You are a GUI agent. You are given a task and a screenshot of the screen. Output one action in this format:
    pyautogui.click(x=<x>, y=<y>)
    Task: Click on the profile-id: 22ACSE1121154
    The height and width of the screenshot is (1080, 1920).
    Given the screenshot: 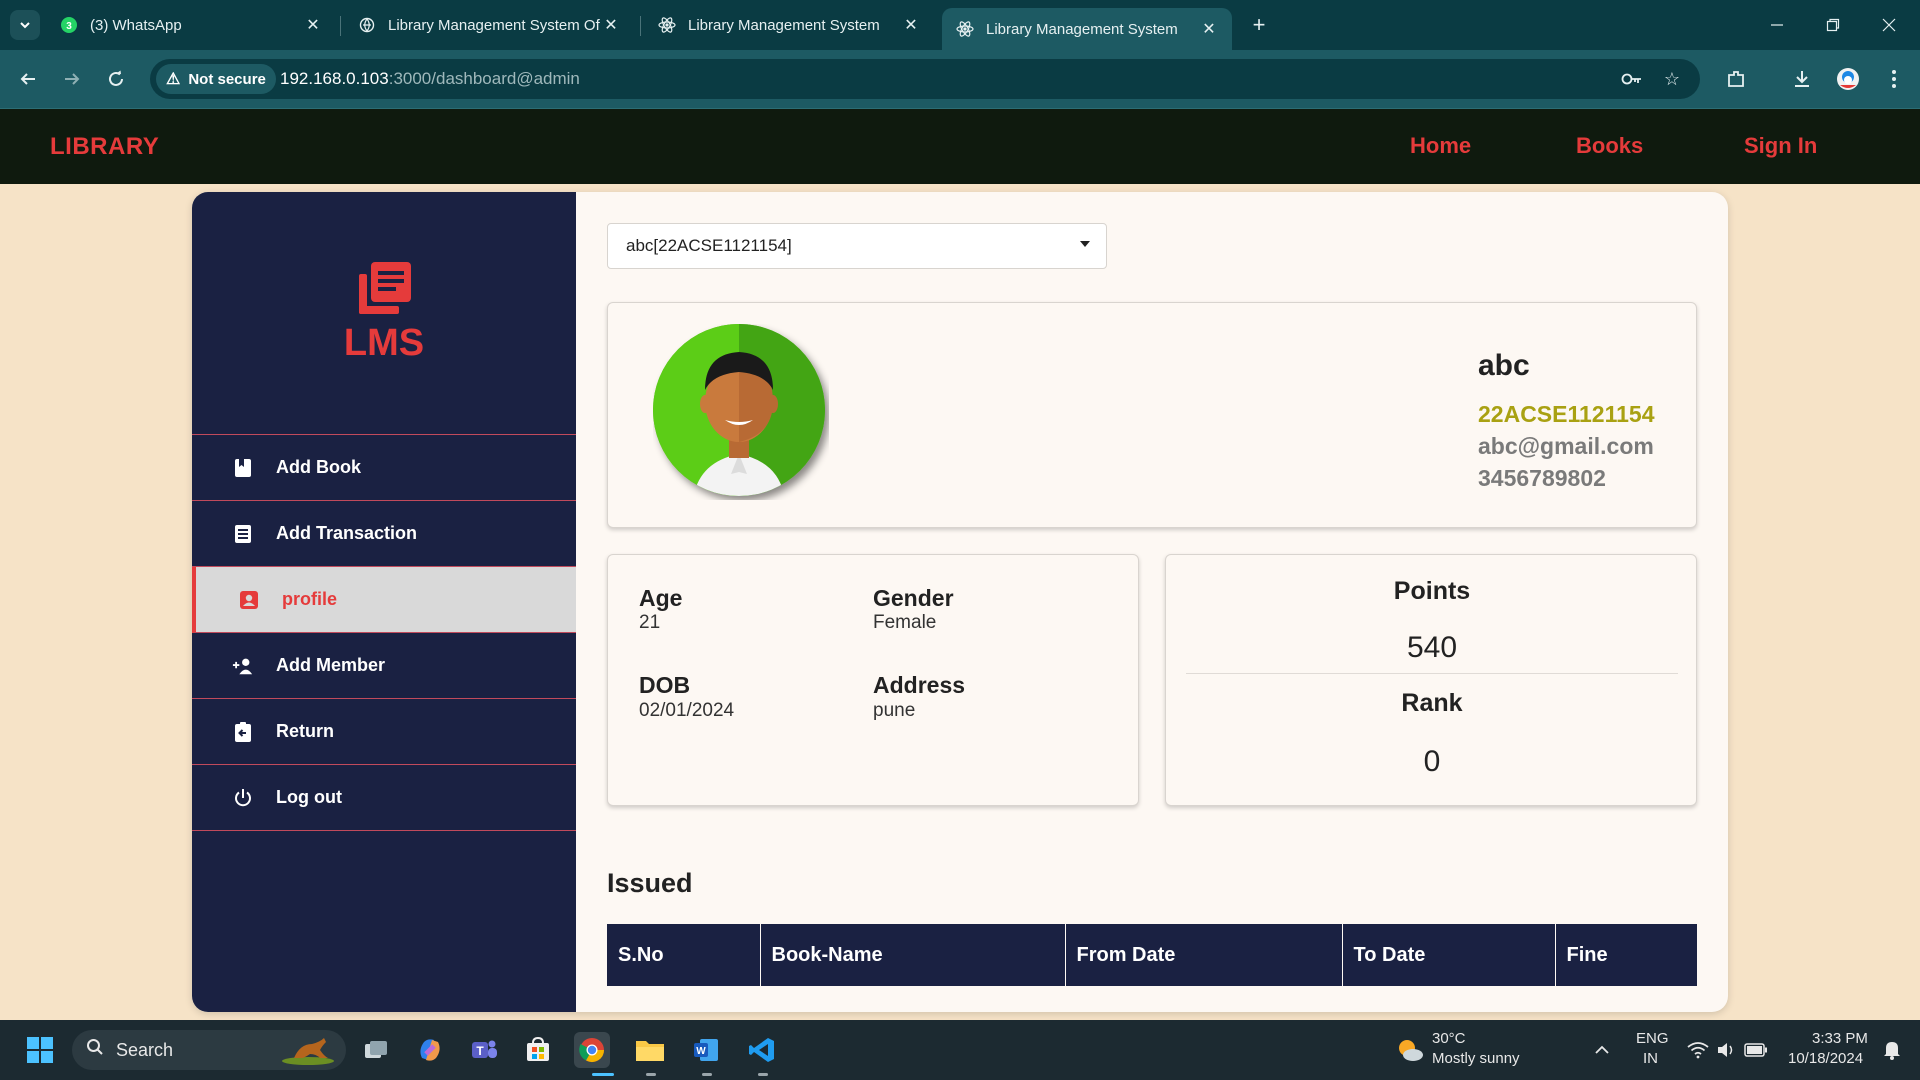 What is the action you would take?
    pyautogui.click(x=1566, y=414)
    